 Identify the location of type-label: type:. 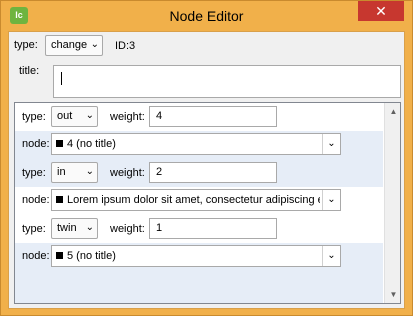
(26, 45).